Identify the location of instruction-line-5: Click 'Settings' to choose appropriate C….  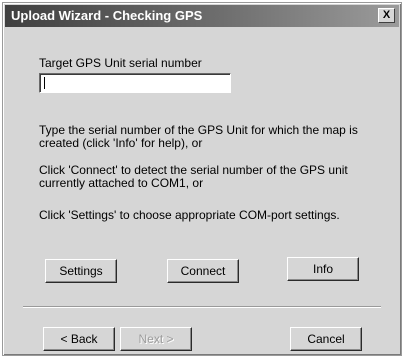
(189, 215).